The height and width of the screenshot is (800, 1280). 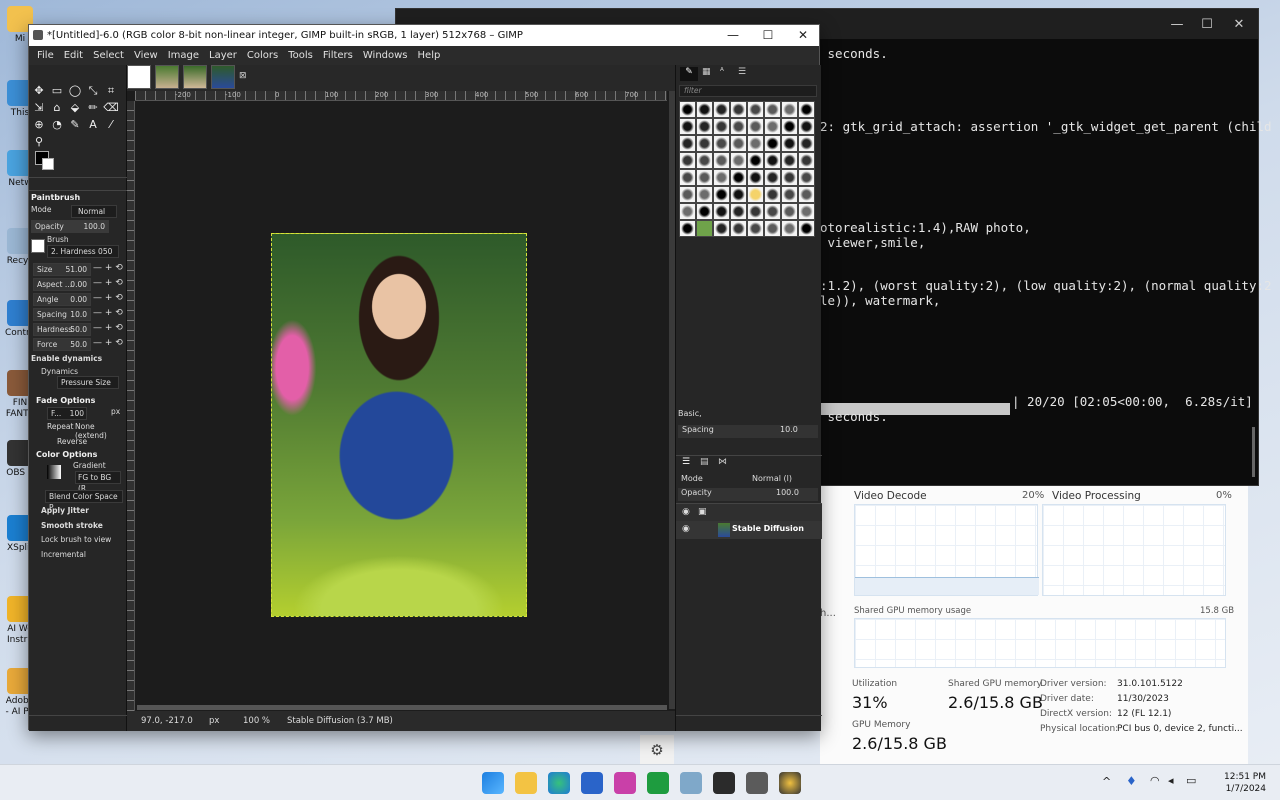 I want to click on fade-length-row: F... 100 px, so click(x=78, y=414).